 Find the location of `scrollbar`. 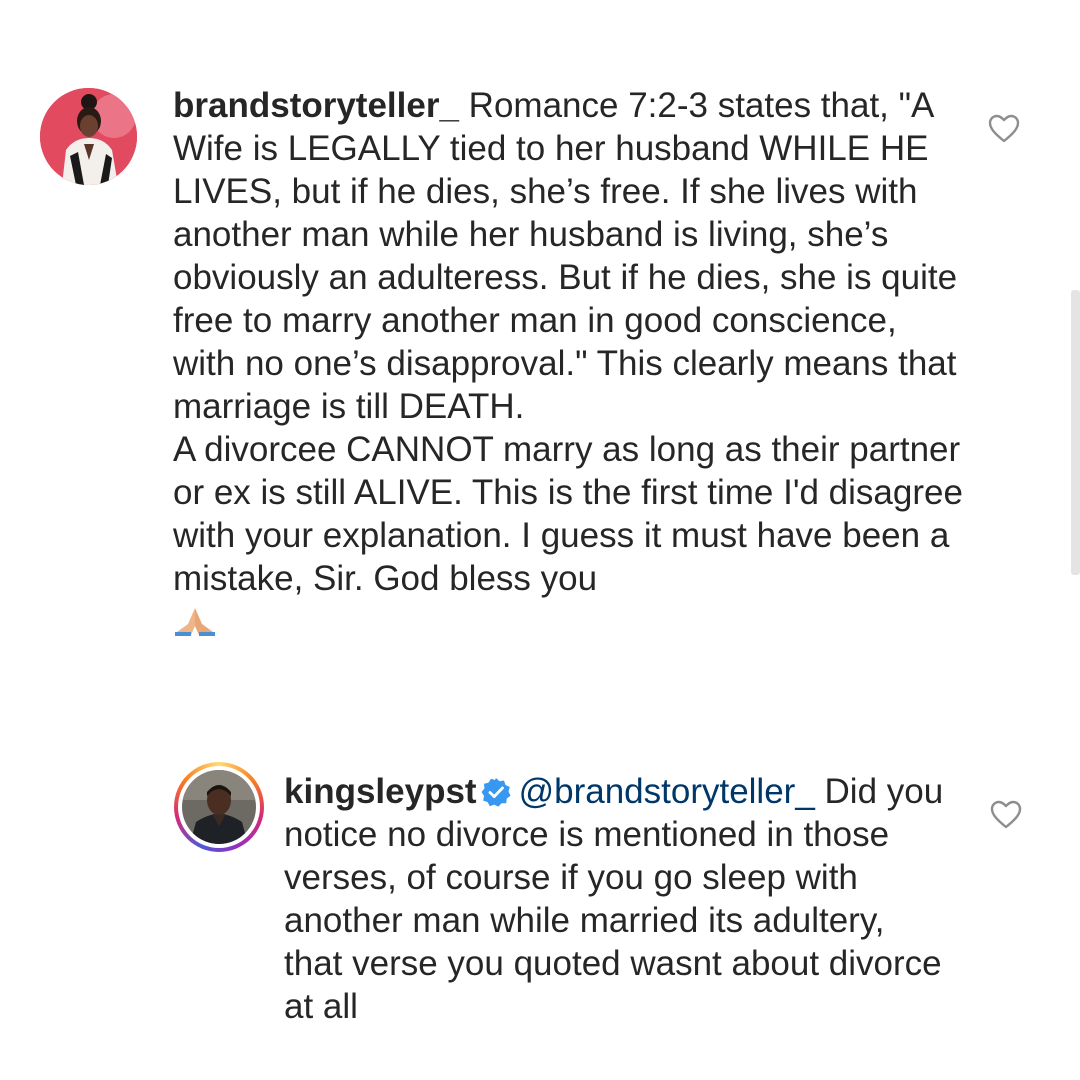

scrollbar is located at coordinates (1075, 432).